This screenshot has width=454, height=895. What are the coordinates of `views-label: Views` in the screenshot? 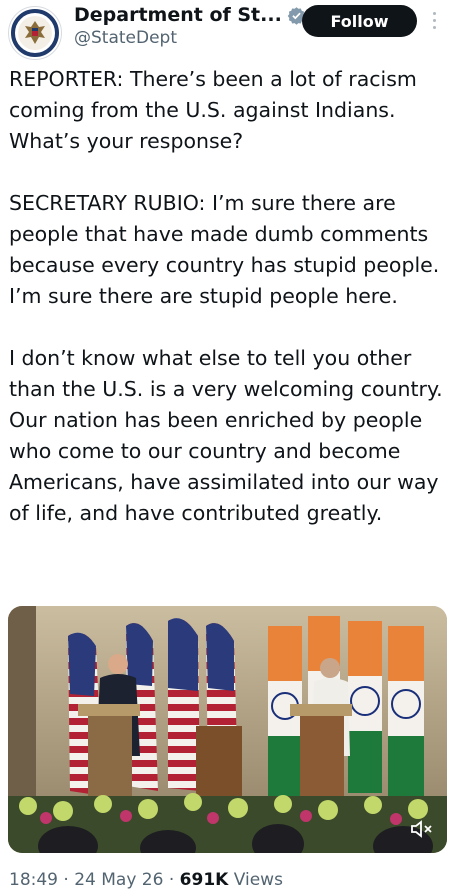 It's located at (255, 880).